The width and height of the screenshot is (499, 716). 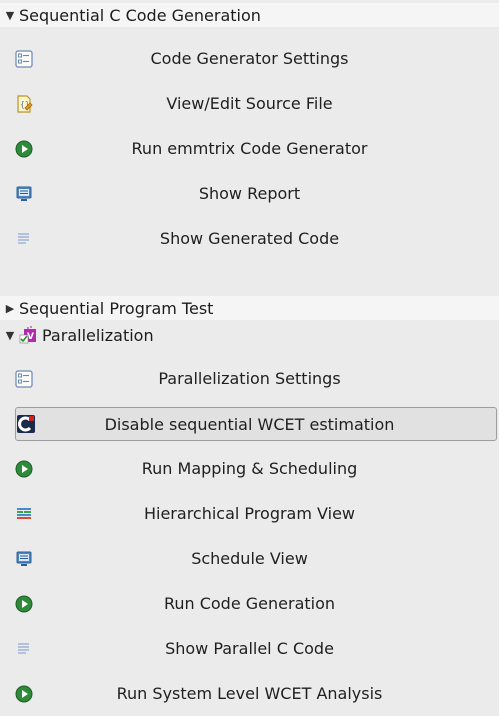 I want to click on parallelization-settings-button: Parallelization Settings, so click(x=249, y=378).